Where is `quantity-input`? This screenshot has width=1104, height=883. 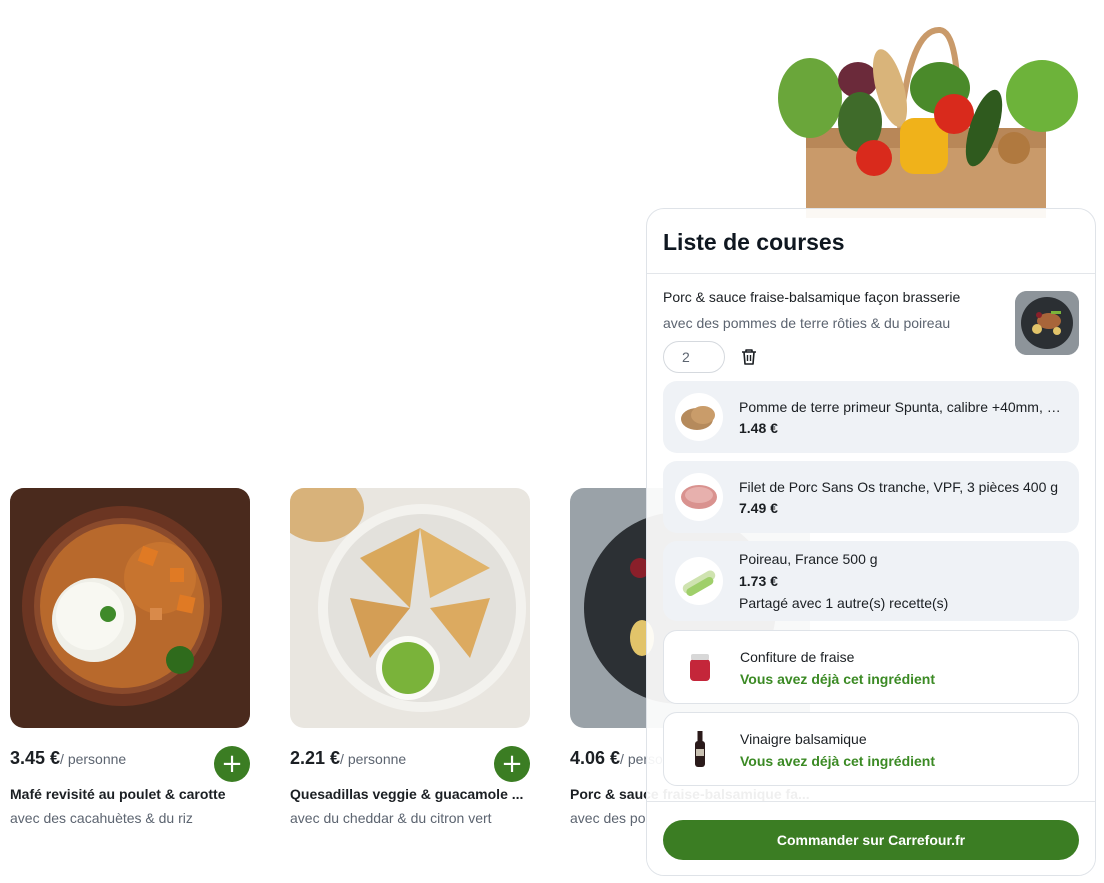
quantity-input is located at coordinates (694, 357).